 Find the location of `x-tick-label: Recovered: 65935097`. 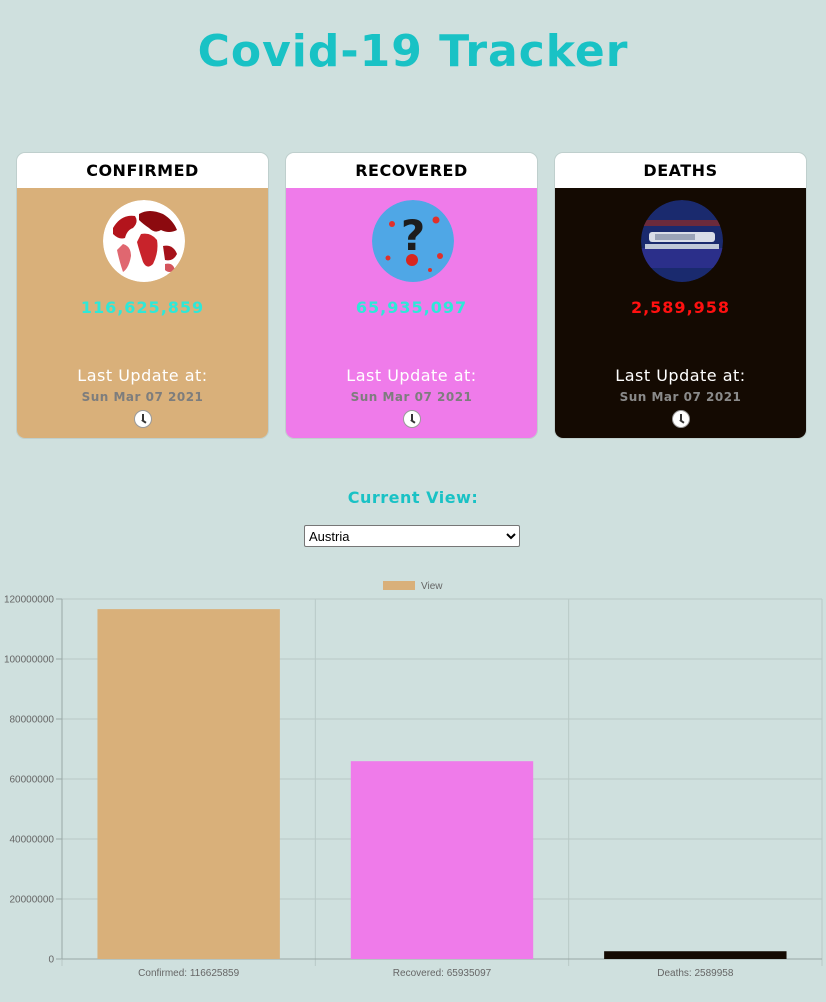

x-tick-label: Recovered: 65935097 is located at coordinates (442, 973).